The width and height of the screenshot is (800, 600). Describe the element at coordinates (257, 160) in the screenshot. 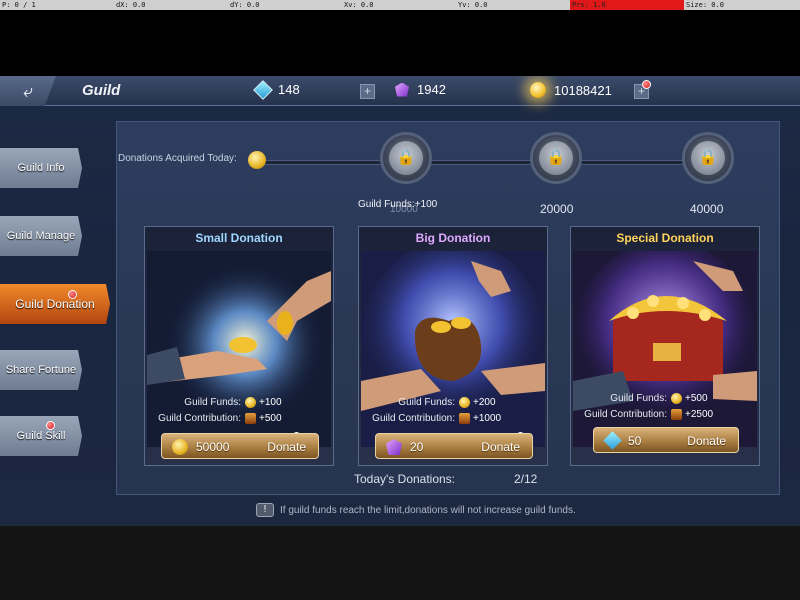

I see `progress-coin-icon` at that location.